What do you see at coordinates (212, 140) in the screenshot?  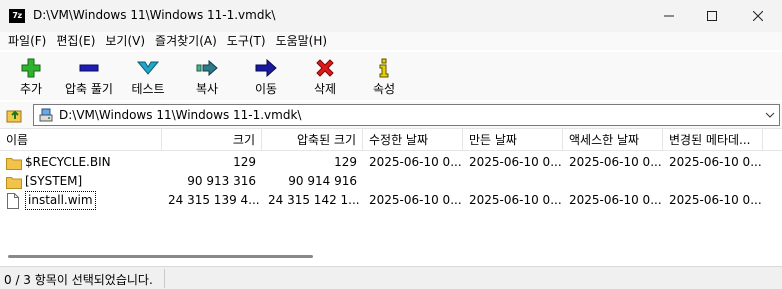 I see `column-size-header: 크기` at bounding box center [212, 140].